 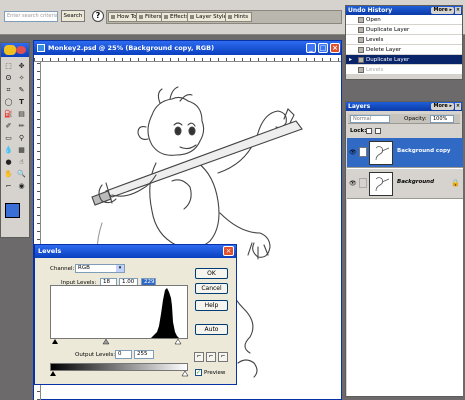 I want to click on paint-bucket-tool-icon: ⛽, so click(x=8, y=114).